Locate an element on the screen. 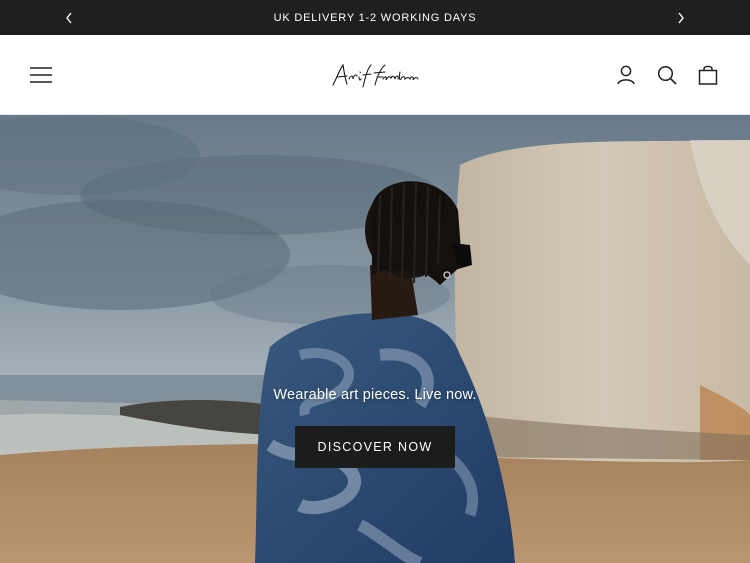 Image resolution: width=750 pixels, height=563 pixels. hamburger-menu-icon is located at coordinates (41, 75).